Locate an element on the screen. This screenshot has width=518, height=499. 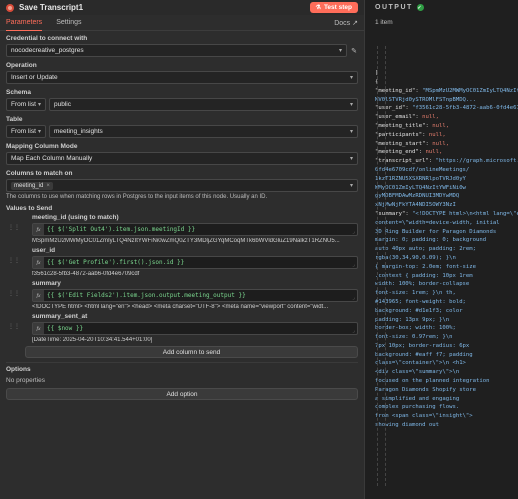
json-line: margin: 0; padding: 0; background is located at coordinates (431, 240).